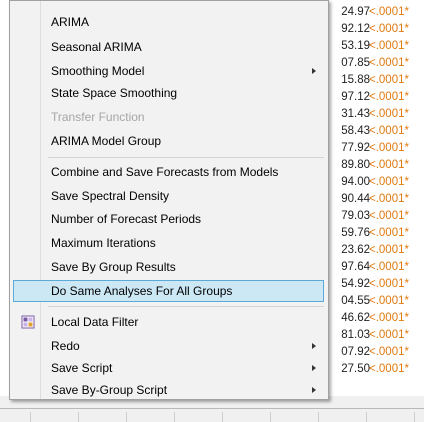  Describe the element at coordinates (355, 29) in the screenshot. I see `estimate-value: 92.12` at that location.